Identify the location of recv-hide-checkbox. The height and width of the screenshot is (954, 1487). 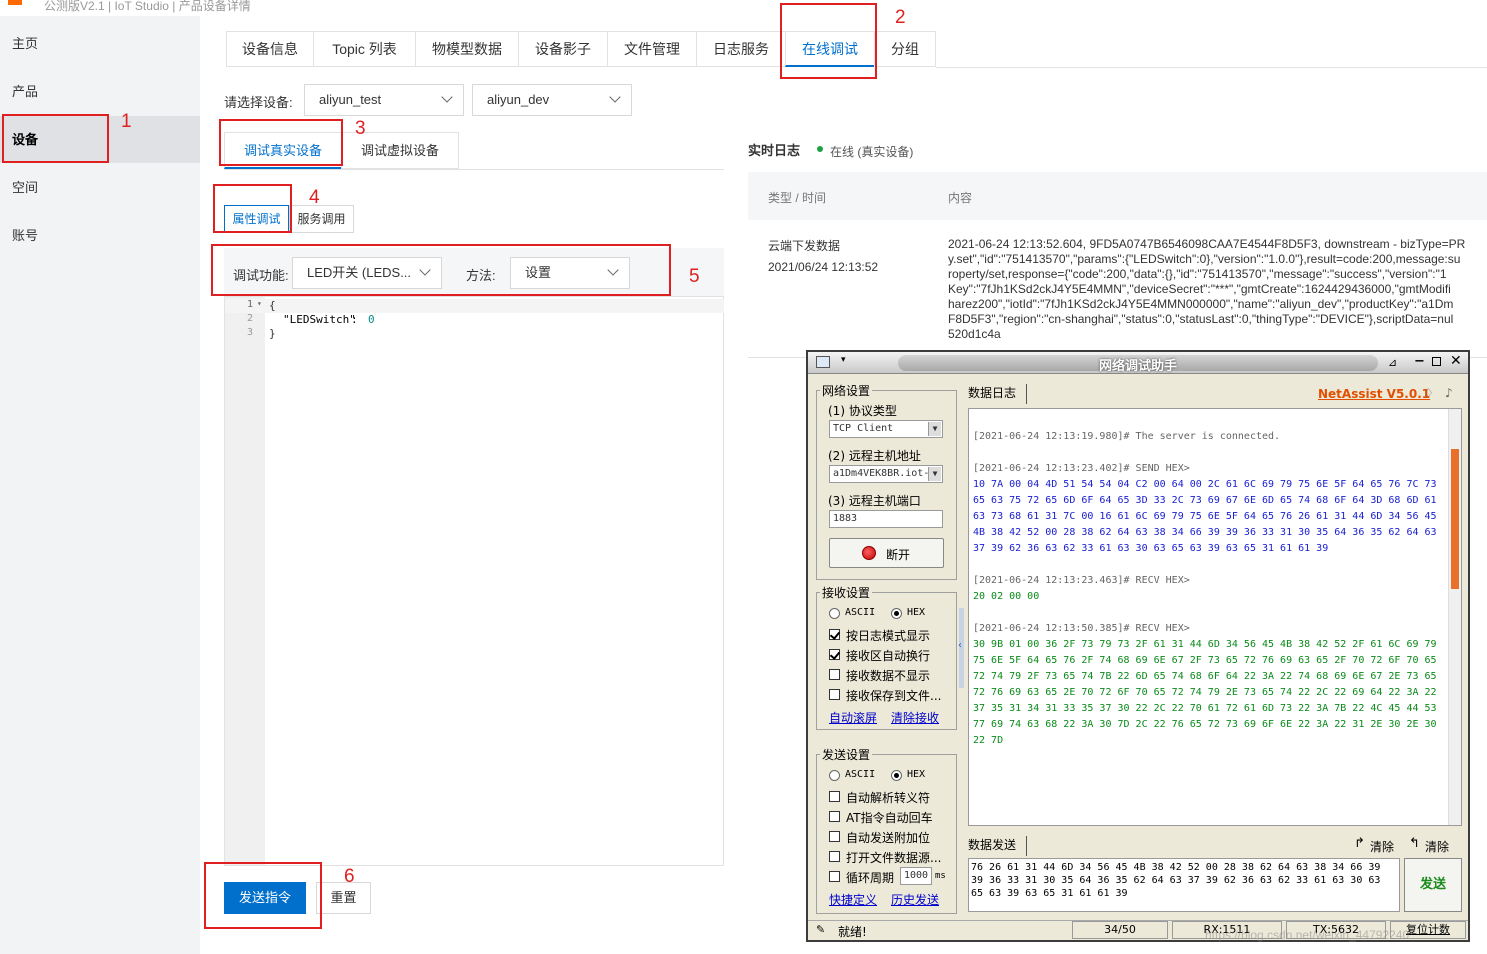
(834, 674).